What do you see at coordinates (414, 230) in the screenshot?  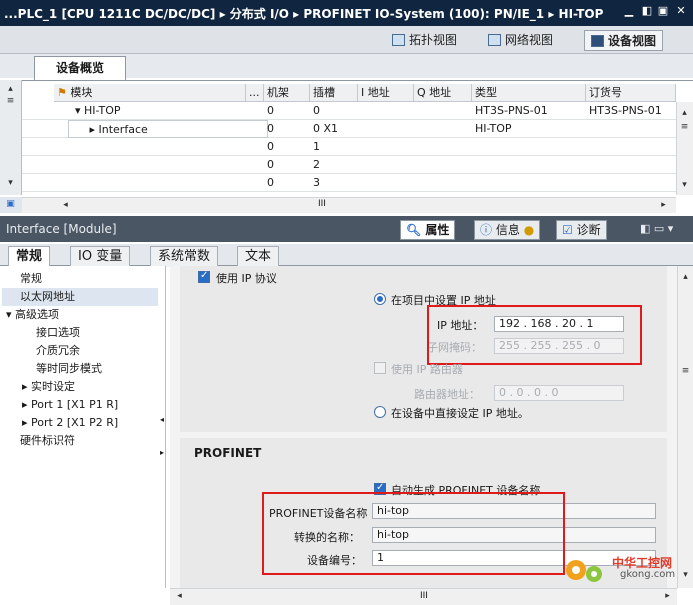 I see `properties-icon: 🔍︎` at bounding box center [414, 230].